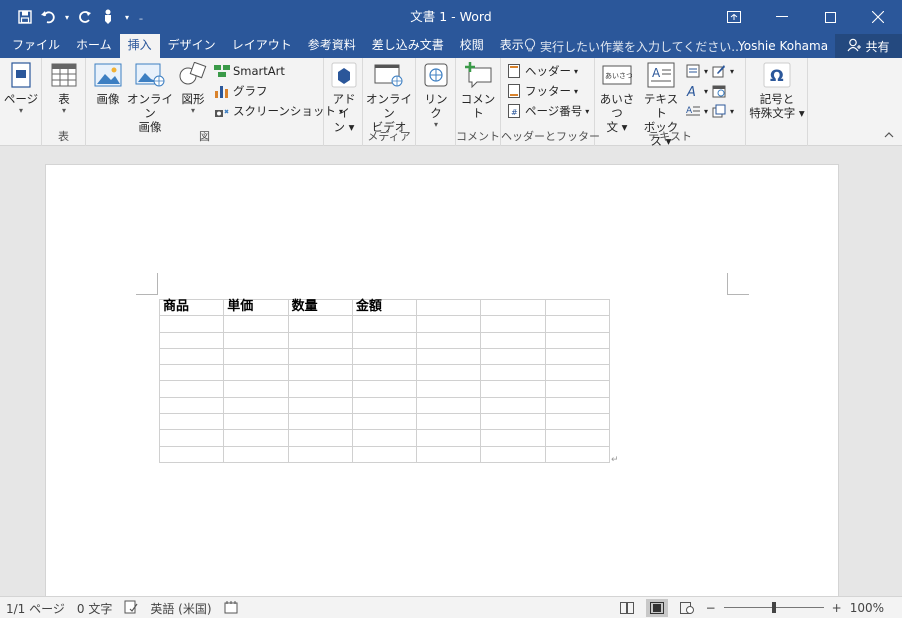  I want to click on tab-references: 参考資料, so click(332, 46).